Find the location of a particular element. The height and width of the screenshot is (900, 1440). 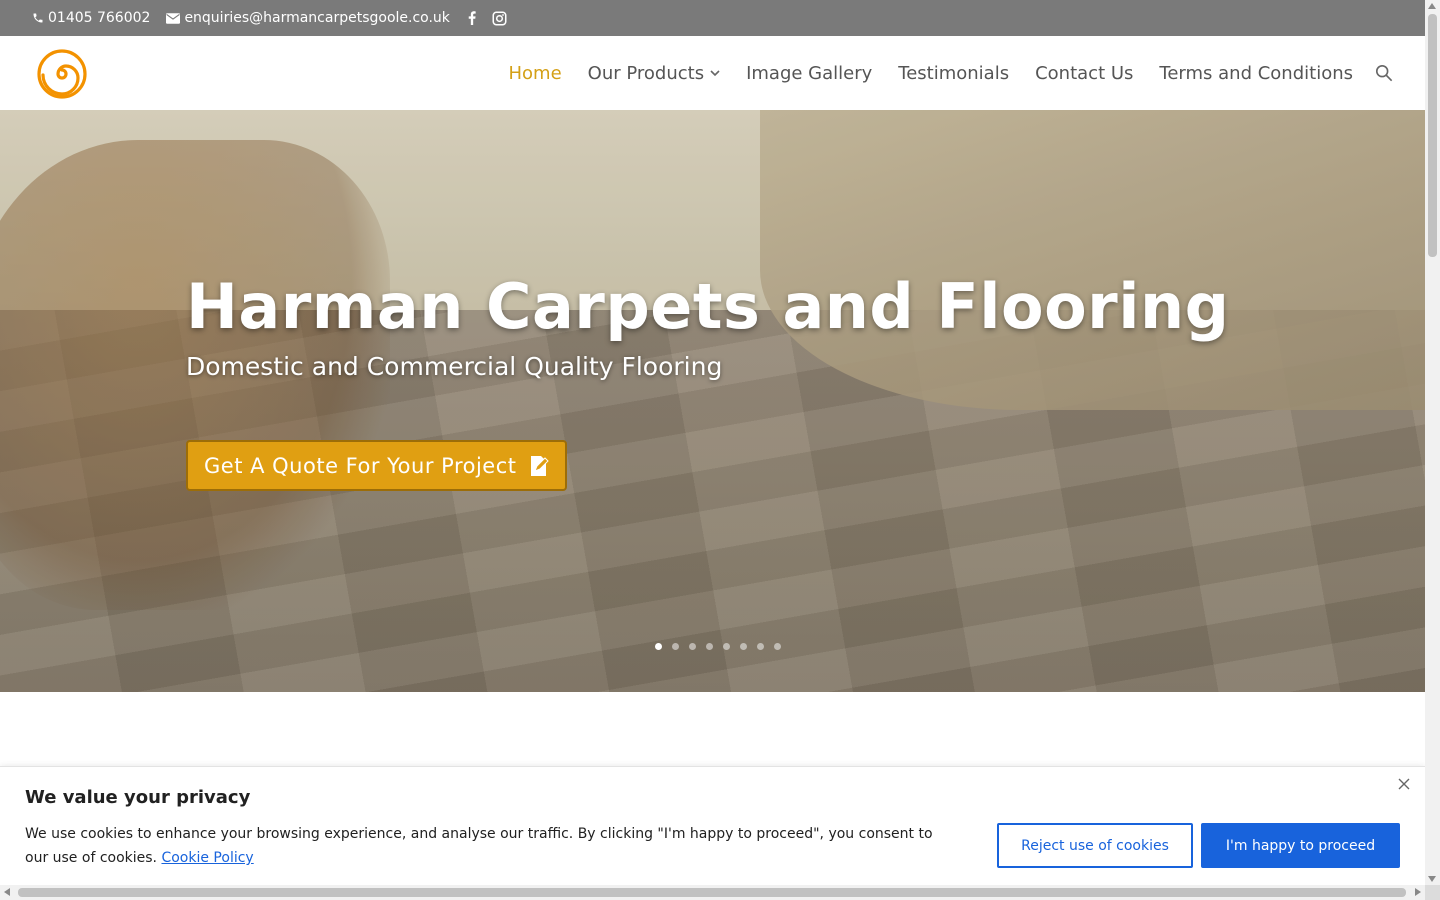

scroll-right-icon is located at coordinates (1418, 892).